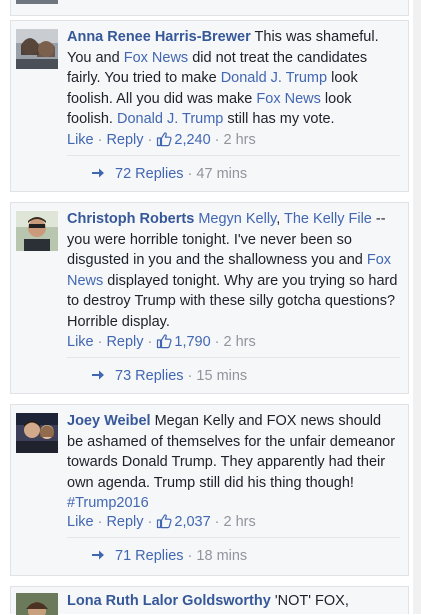 Image resolution: width=421 pixels, height=615 pixels. I want to click on comment-actions: Like · Reply · 1,790 · 2 hrs, so click(161, 342).